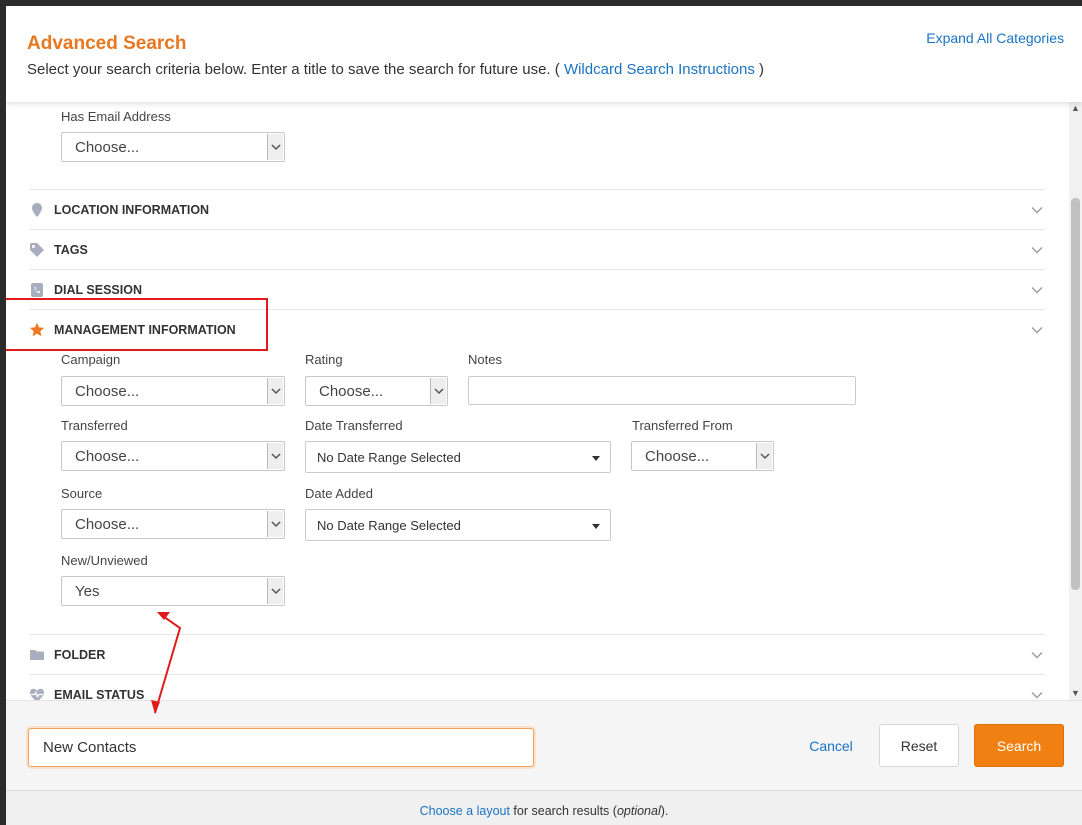 The image size is (1082, 825). I want to click on vertical-scrollbar: ▲ ▼, so click(1075, 401).